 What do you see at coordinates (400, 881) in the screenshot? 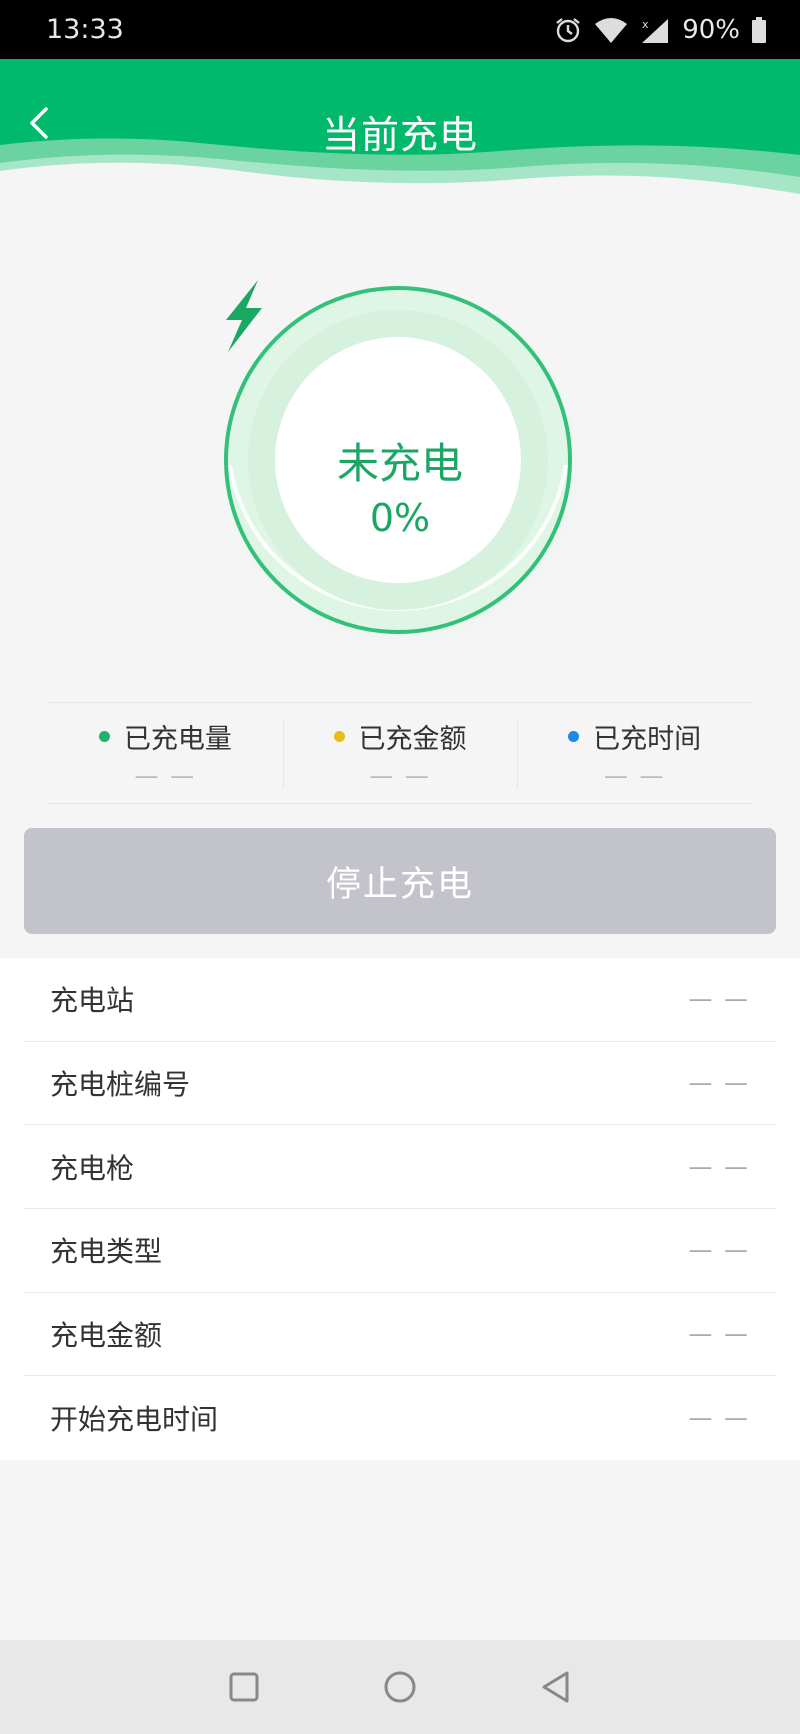
I see `stop-charging-button: 停止充电` at bounding box center [400, 881].